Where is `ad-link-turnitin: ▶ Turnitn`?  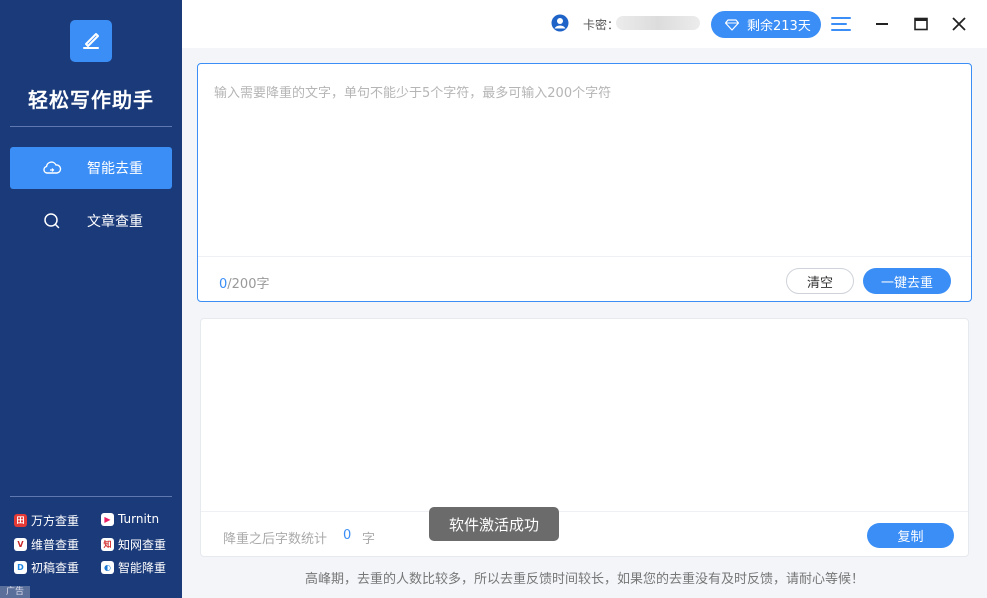
ad-link-turnitin: ▶ Turnitn is located at coordinates (130, 519).